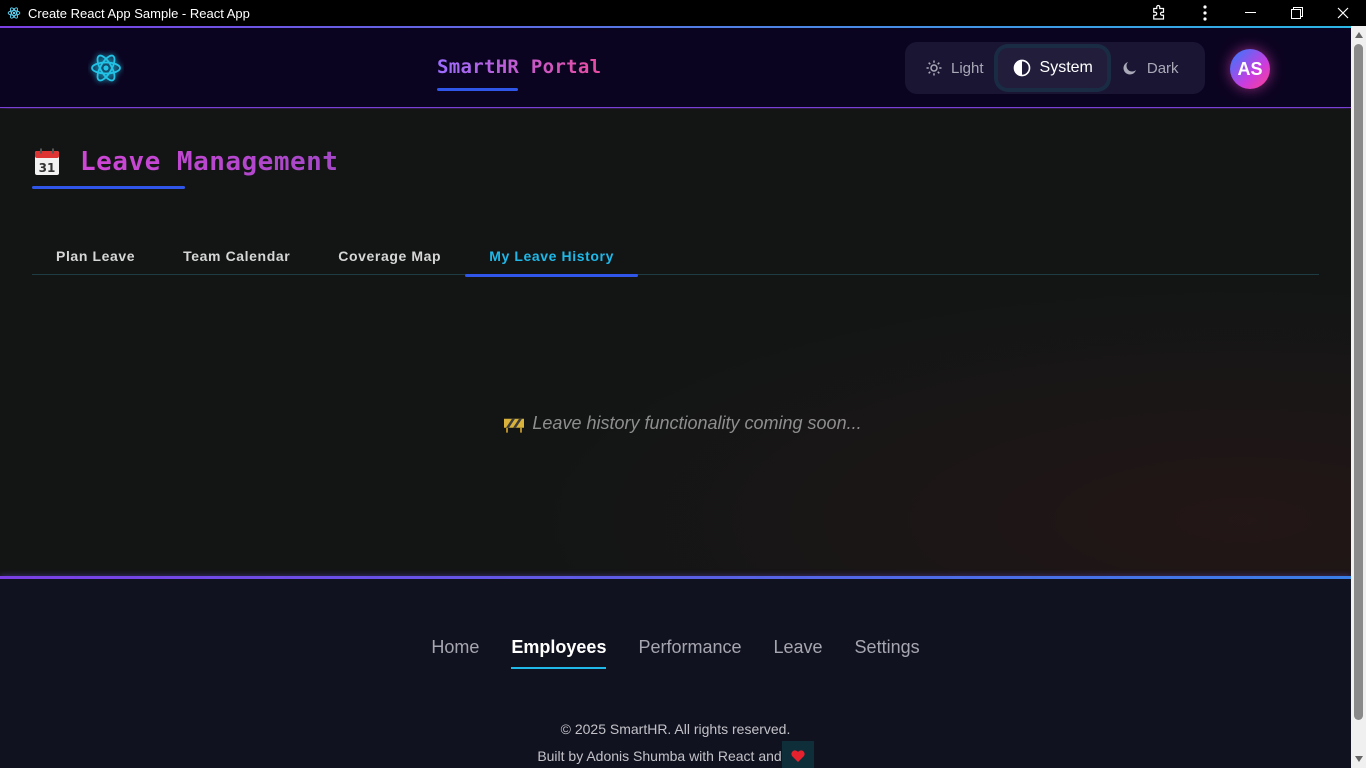 The width and height of the screenshot is (1366, 768). What do you see at coordinates (95, 256) in the screenshot?
I see `tab-plan-leave: Plan Leave` at bounding box center [95, 256].